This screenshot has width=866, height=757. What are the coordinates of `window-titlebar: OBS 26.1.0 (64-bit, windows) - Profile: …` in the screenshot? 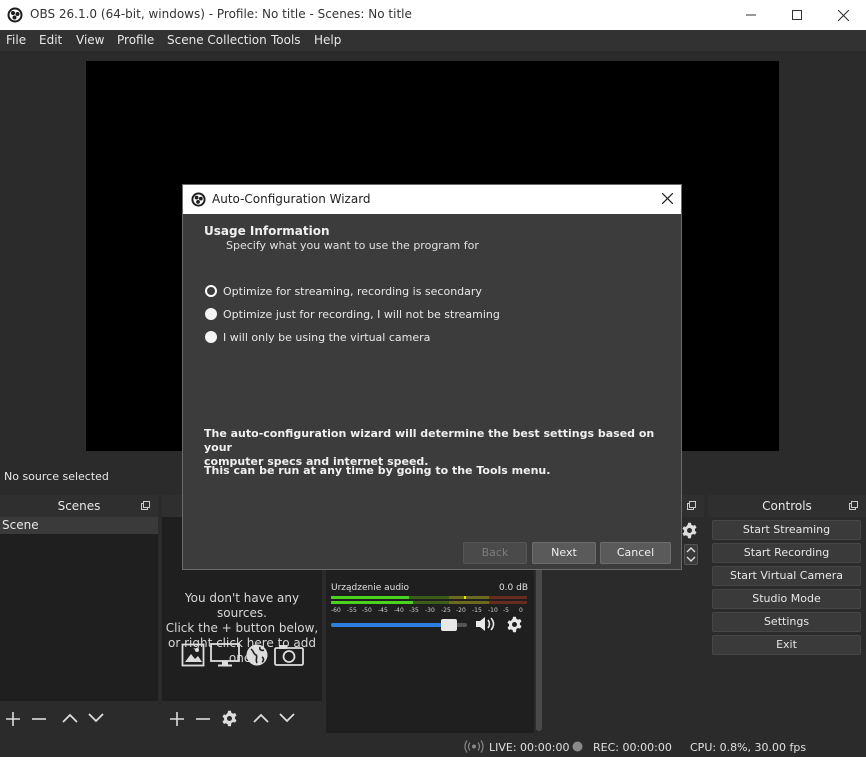 It's located at (433, 15).